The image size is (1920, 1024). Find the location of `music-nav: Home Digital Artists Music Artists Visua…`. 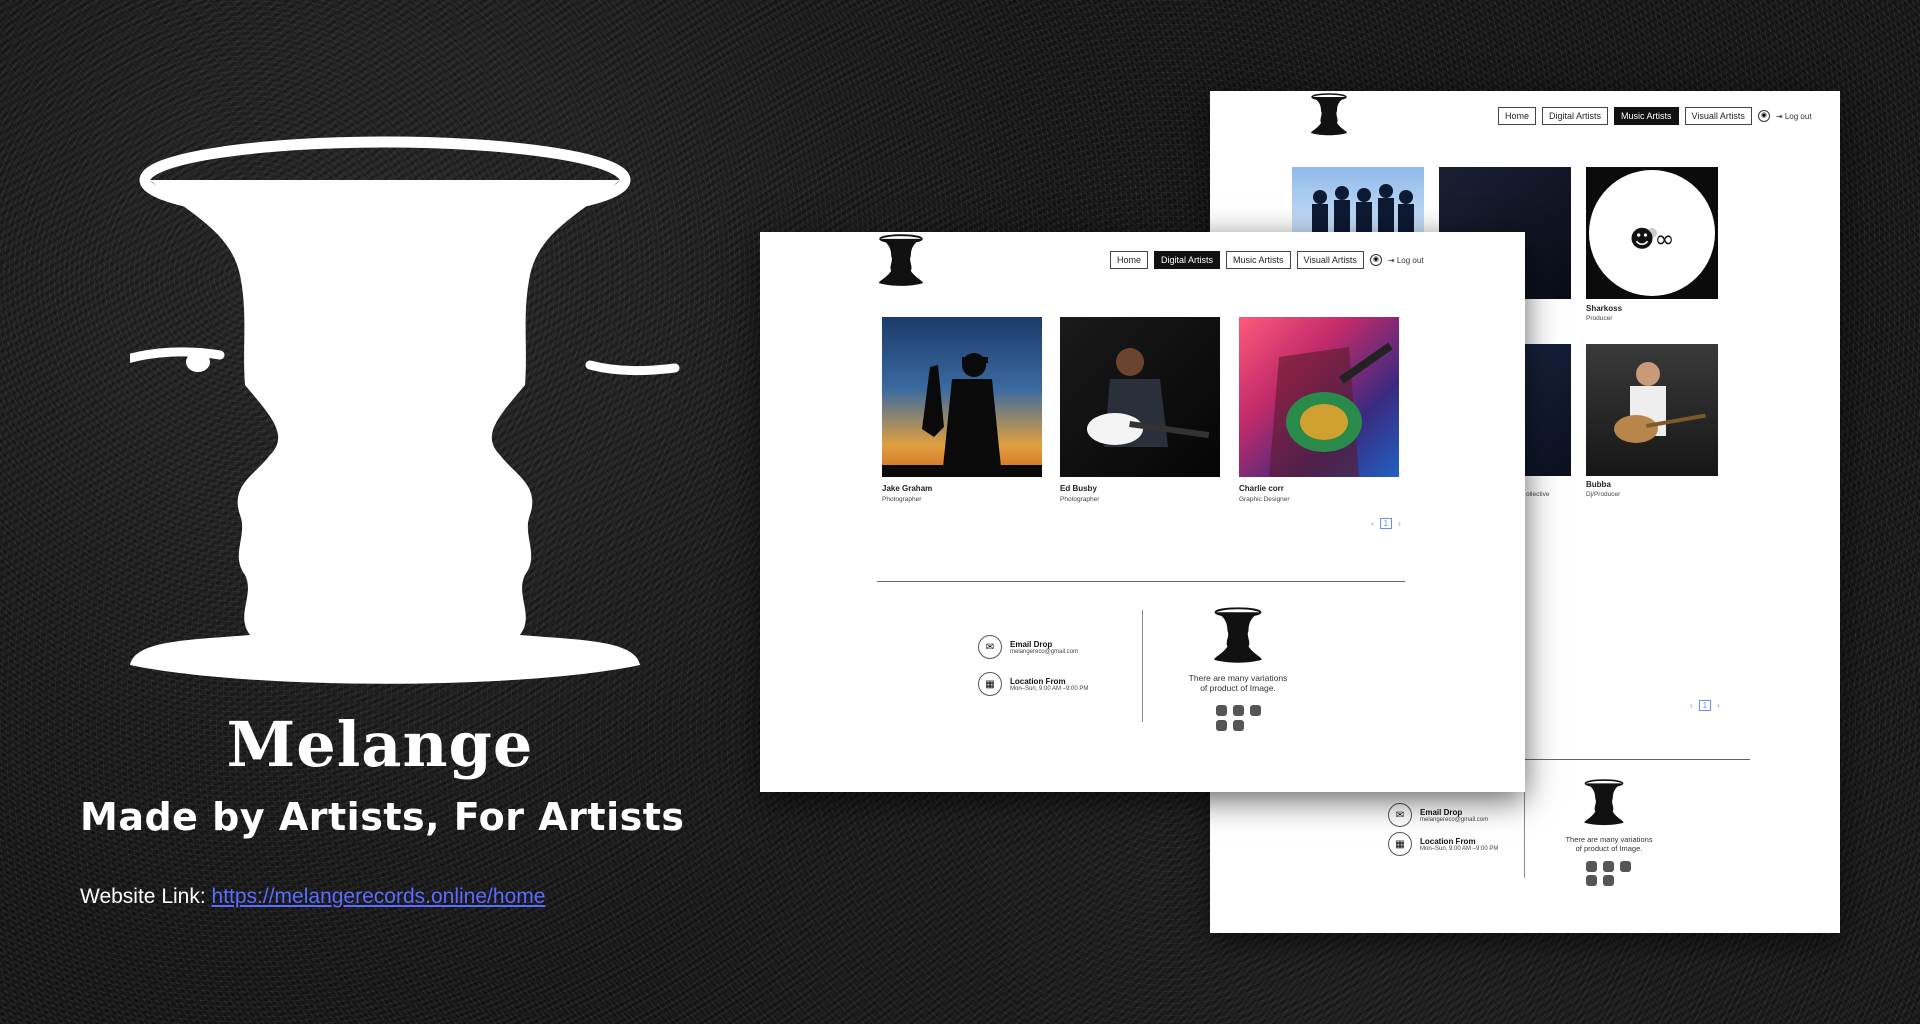

music-nav: Home Digital Artists Music Artists Visua… is located at coordinates (1655, 116).